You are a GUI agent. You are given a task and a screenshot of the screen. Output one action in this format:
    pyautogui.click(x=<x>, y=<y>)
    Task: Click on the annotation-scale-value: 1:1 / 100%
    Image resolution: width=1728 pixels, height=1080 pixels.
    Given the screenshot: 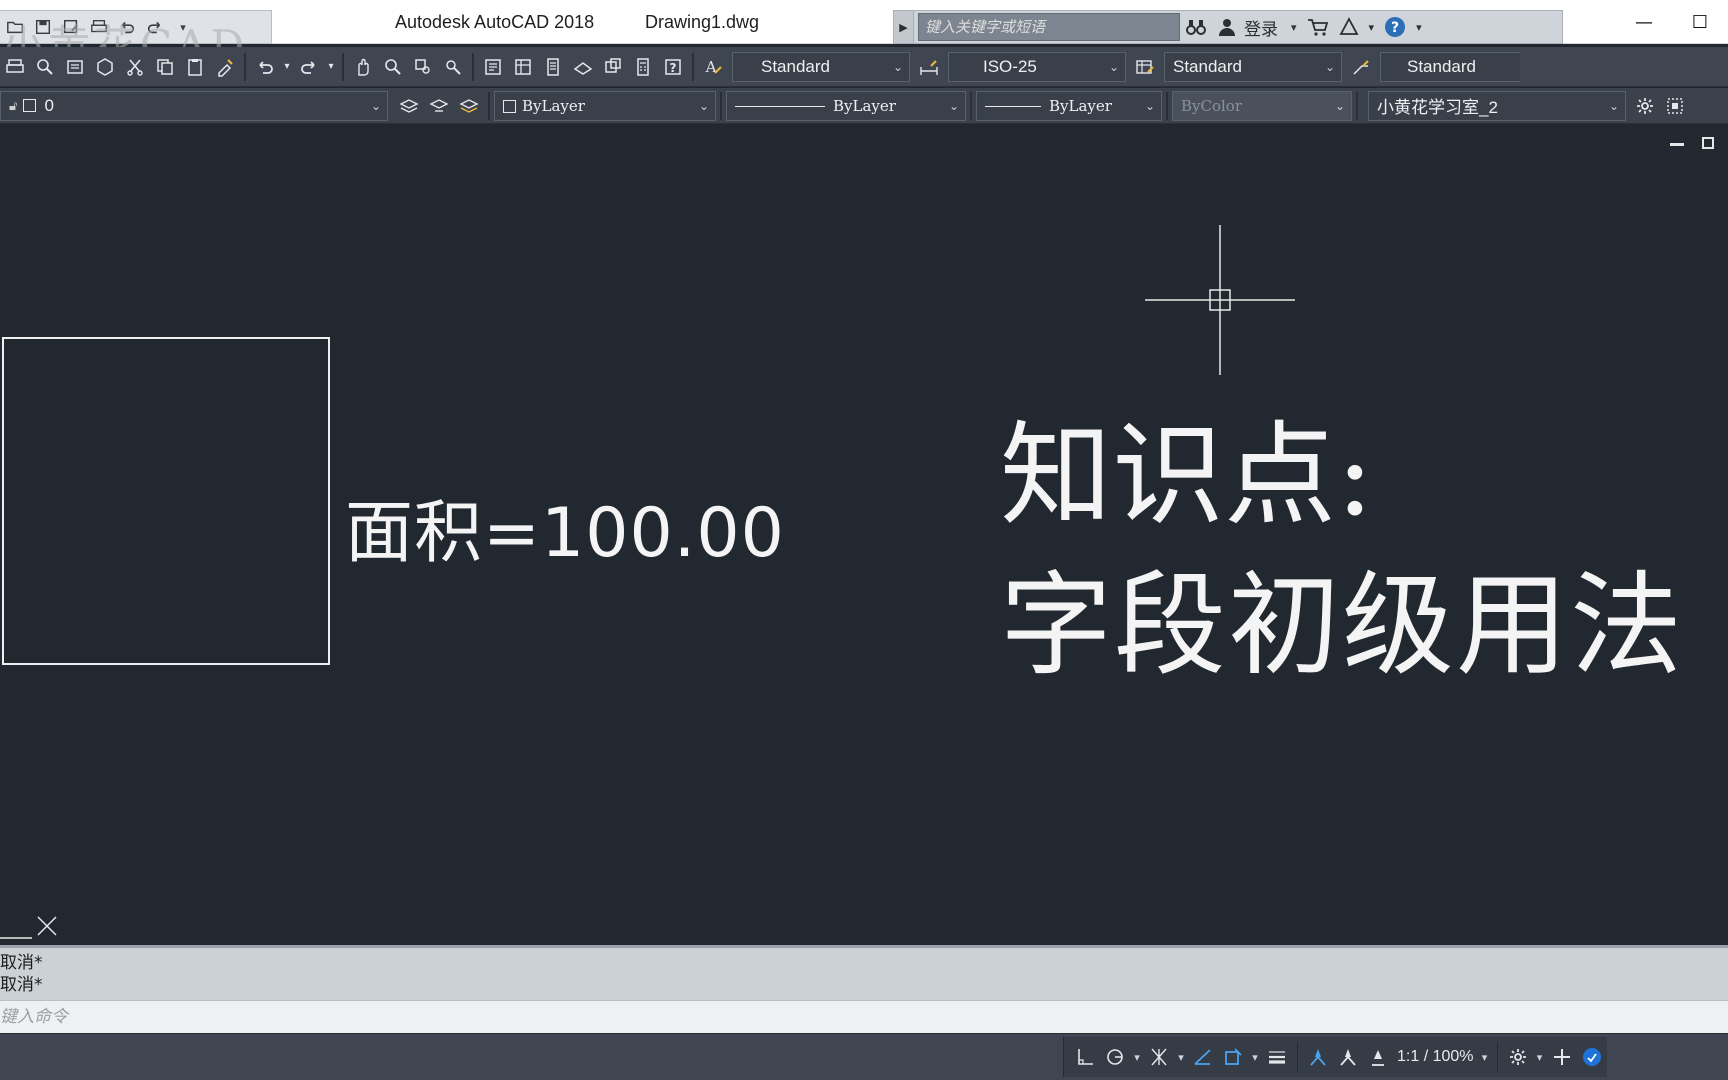 What is the action you would take?
    pyautogui.click(x=1435, y=1057)
    